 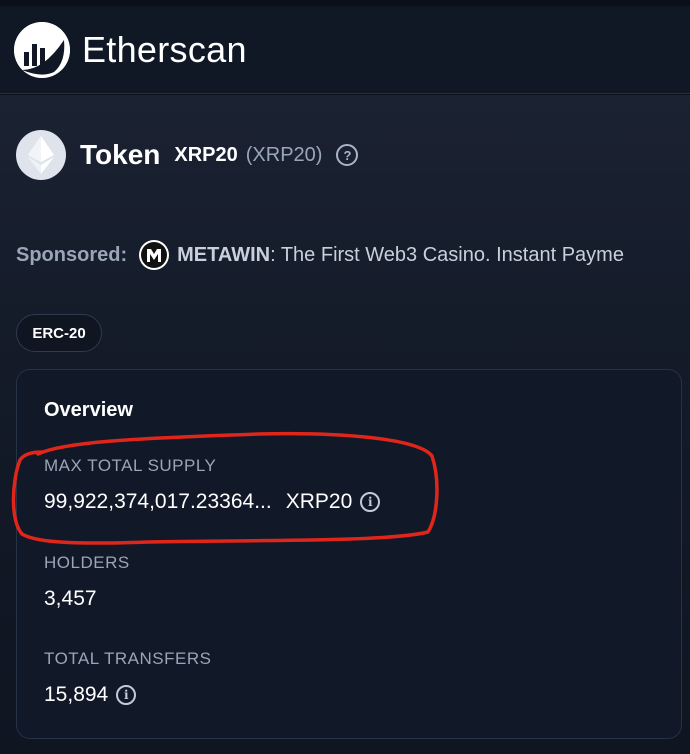 I want to click on total-transfers-value: 15,894 i, so click(x=90, y=695).